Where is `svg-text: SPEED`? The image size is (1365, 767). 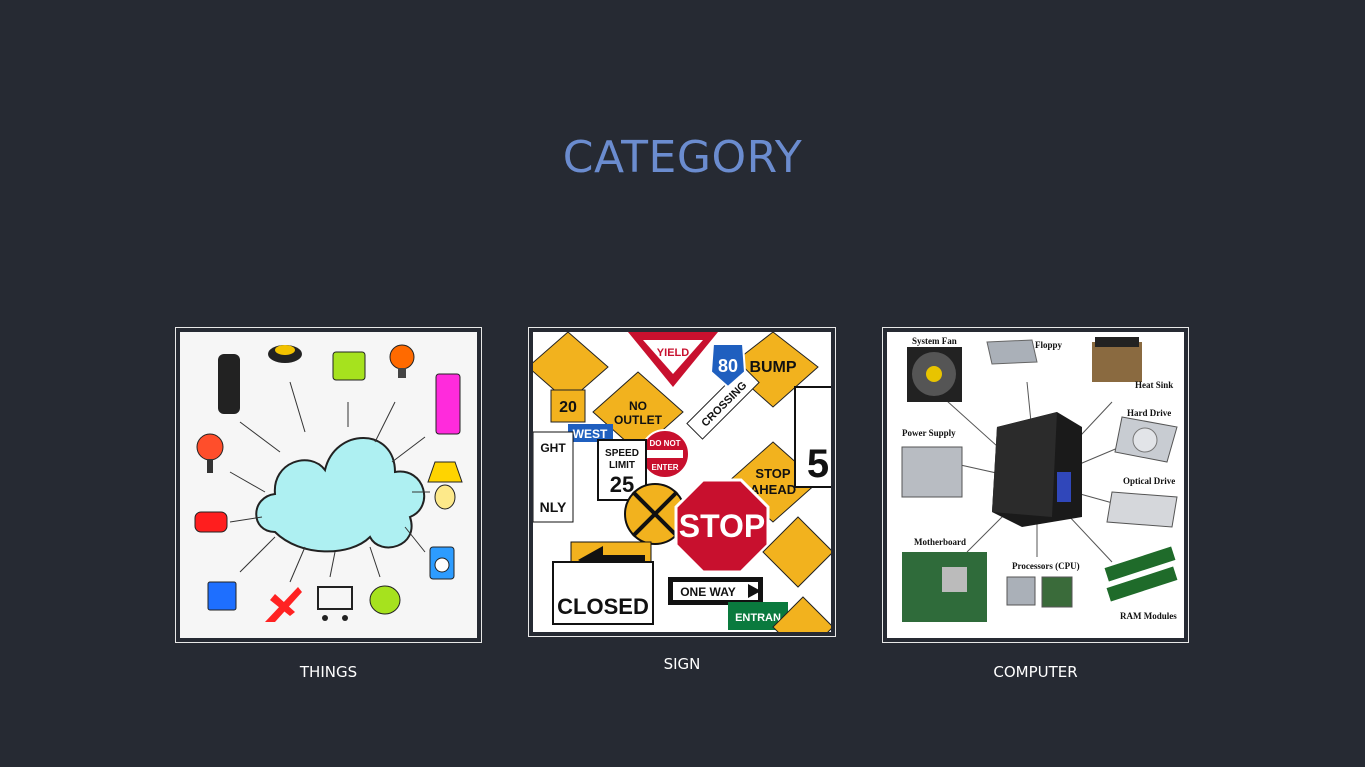
svg-text: SPEED is located at coordinates (622, 453).